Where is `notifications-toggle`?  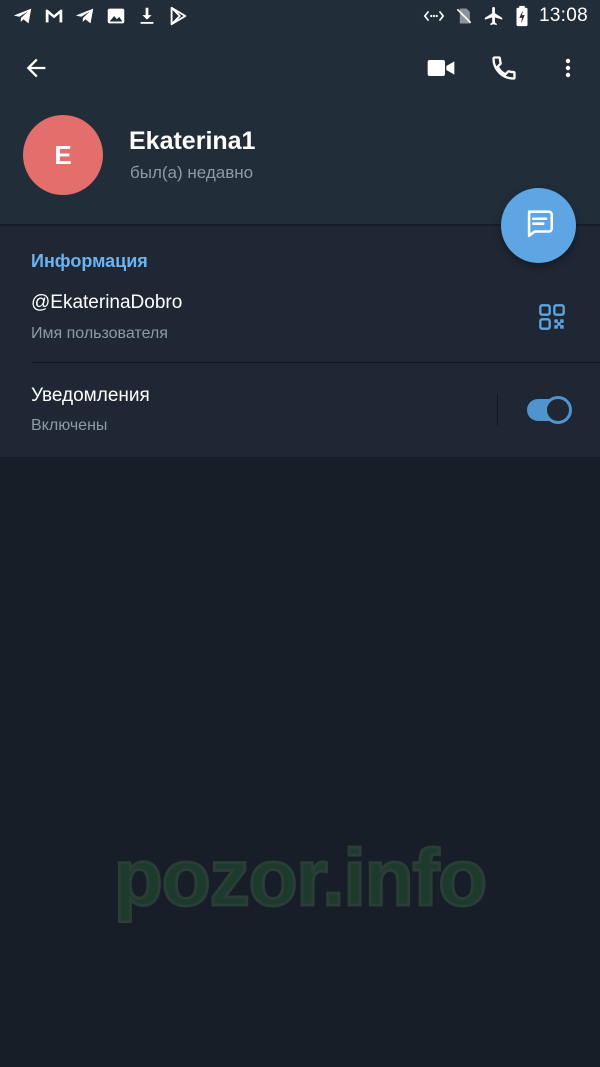 notifications-toggle is located at coordinates (549, 410).